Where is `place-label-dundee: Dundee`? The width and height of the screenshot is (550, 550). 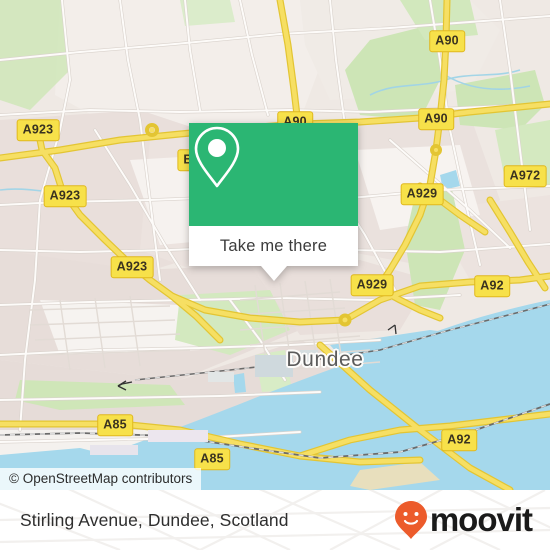 place-label-dundee: Dundee is located at coordinates (325, 359).